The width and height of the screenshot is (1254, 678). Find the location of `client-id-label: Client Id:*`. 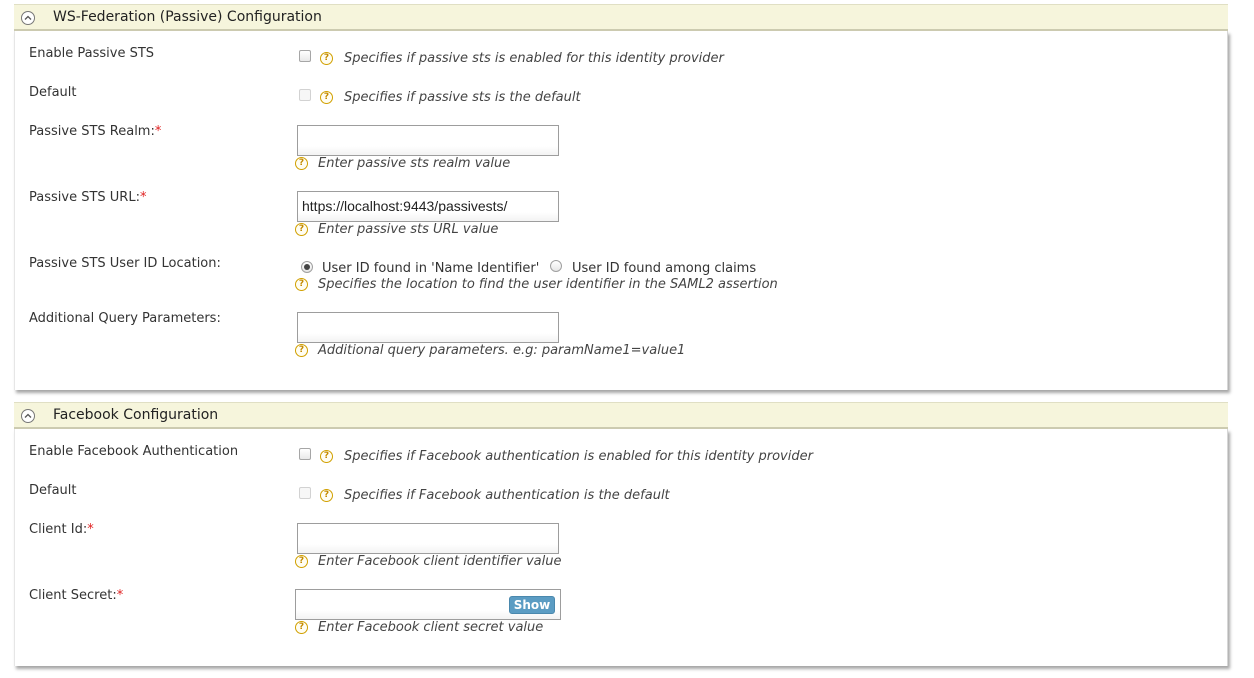

client-id-label: Client Id:* is located at coordinates (61, 529).